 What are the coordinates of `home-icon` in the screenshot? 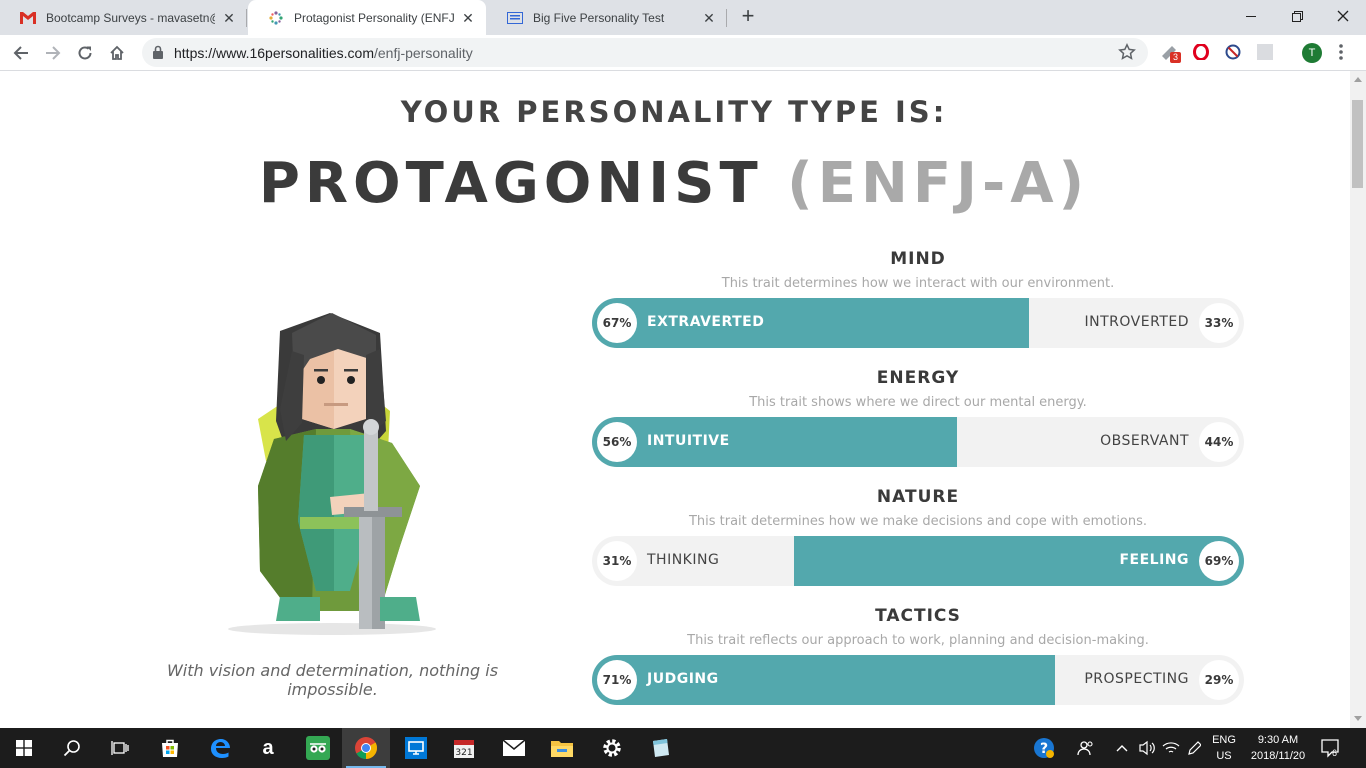 It's located at (117, 52).